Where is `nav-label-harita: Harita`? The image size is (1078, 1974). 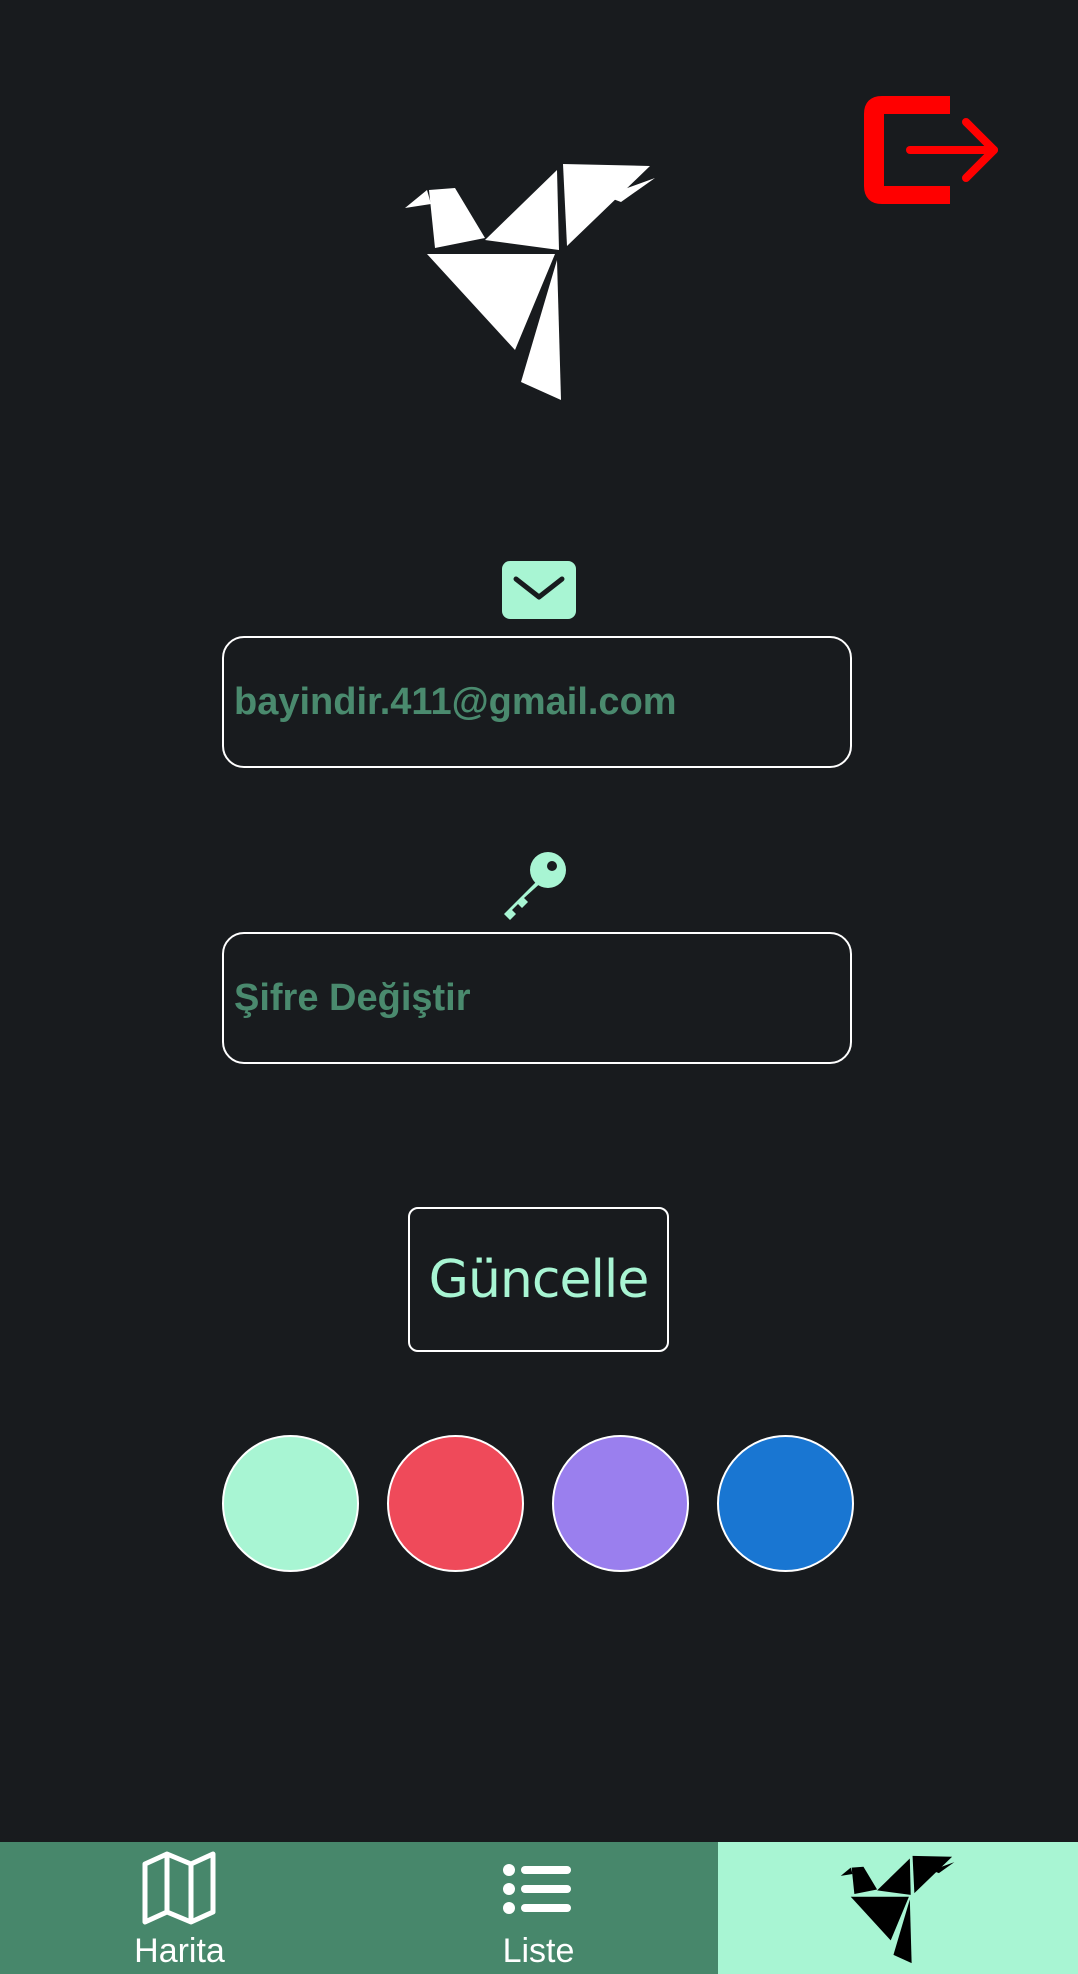 nav-label-harita: Harita is located at coordinates (179, 1951).